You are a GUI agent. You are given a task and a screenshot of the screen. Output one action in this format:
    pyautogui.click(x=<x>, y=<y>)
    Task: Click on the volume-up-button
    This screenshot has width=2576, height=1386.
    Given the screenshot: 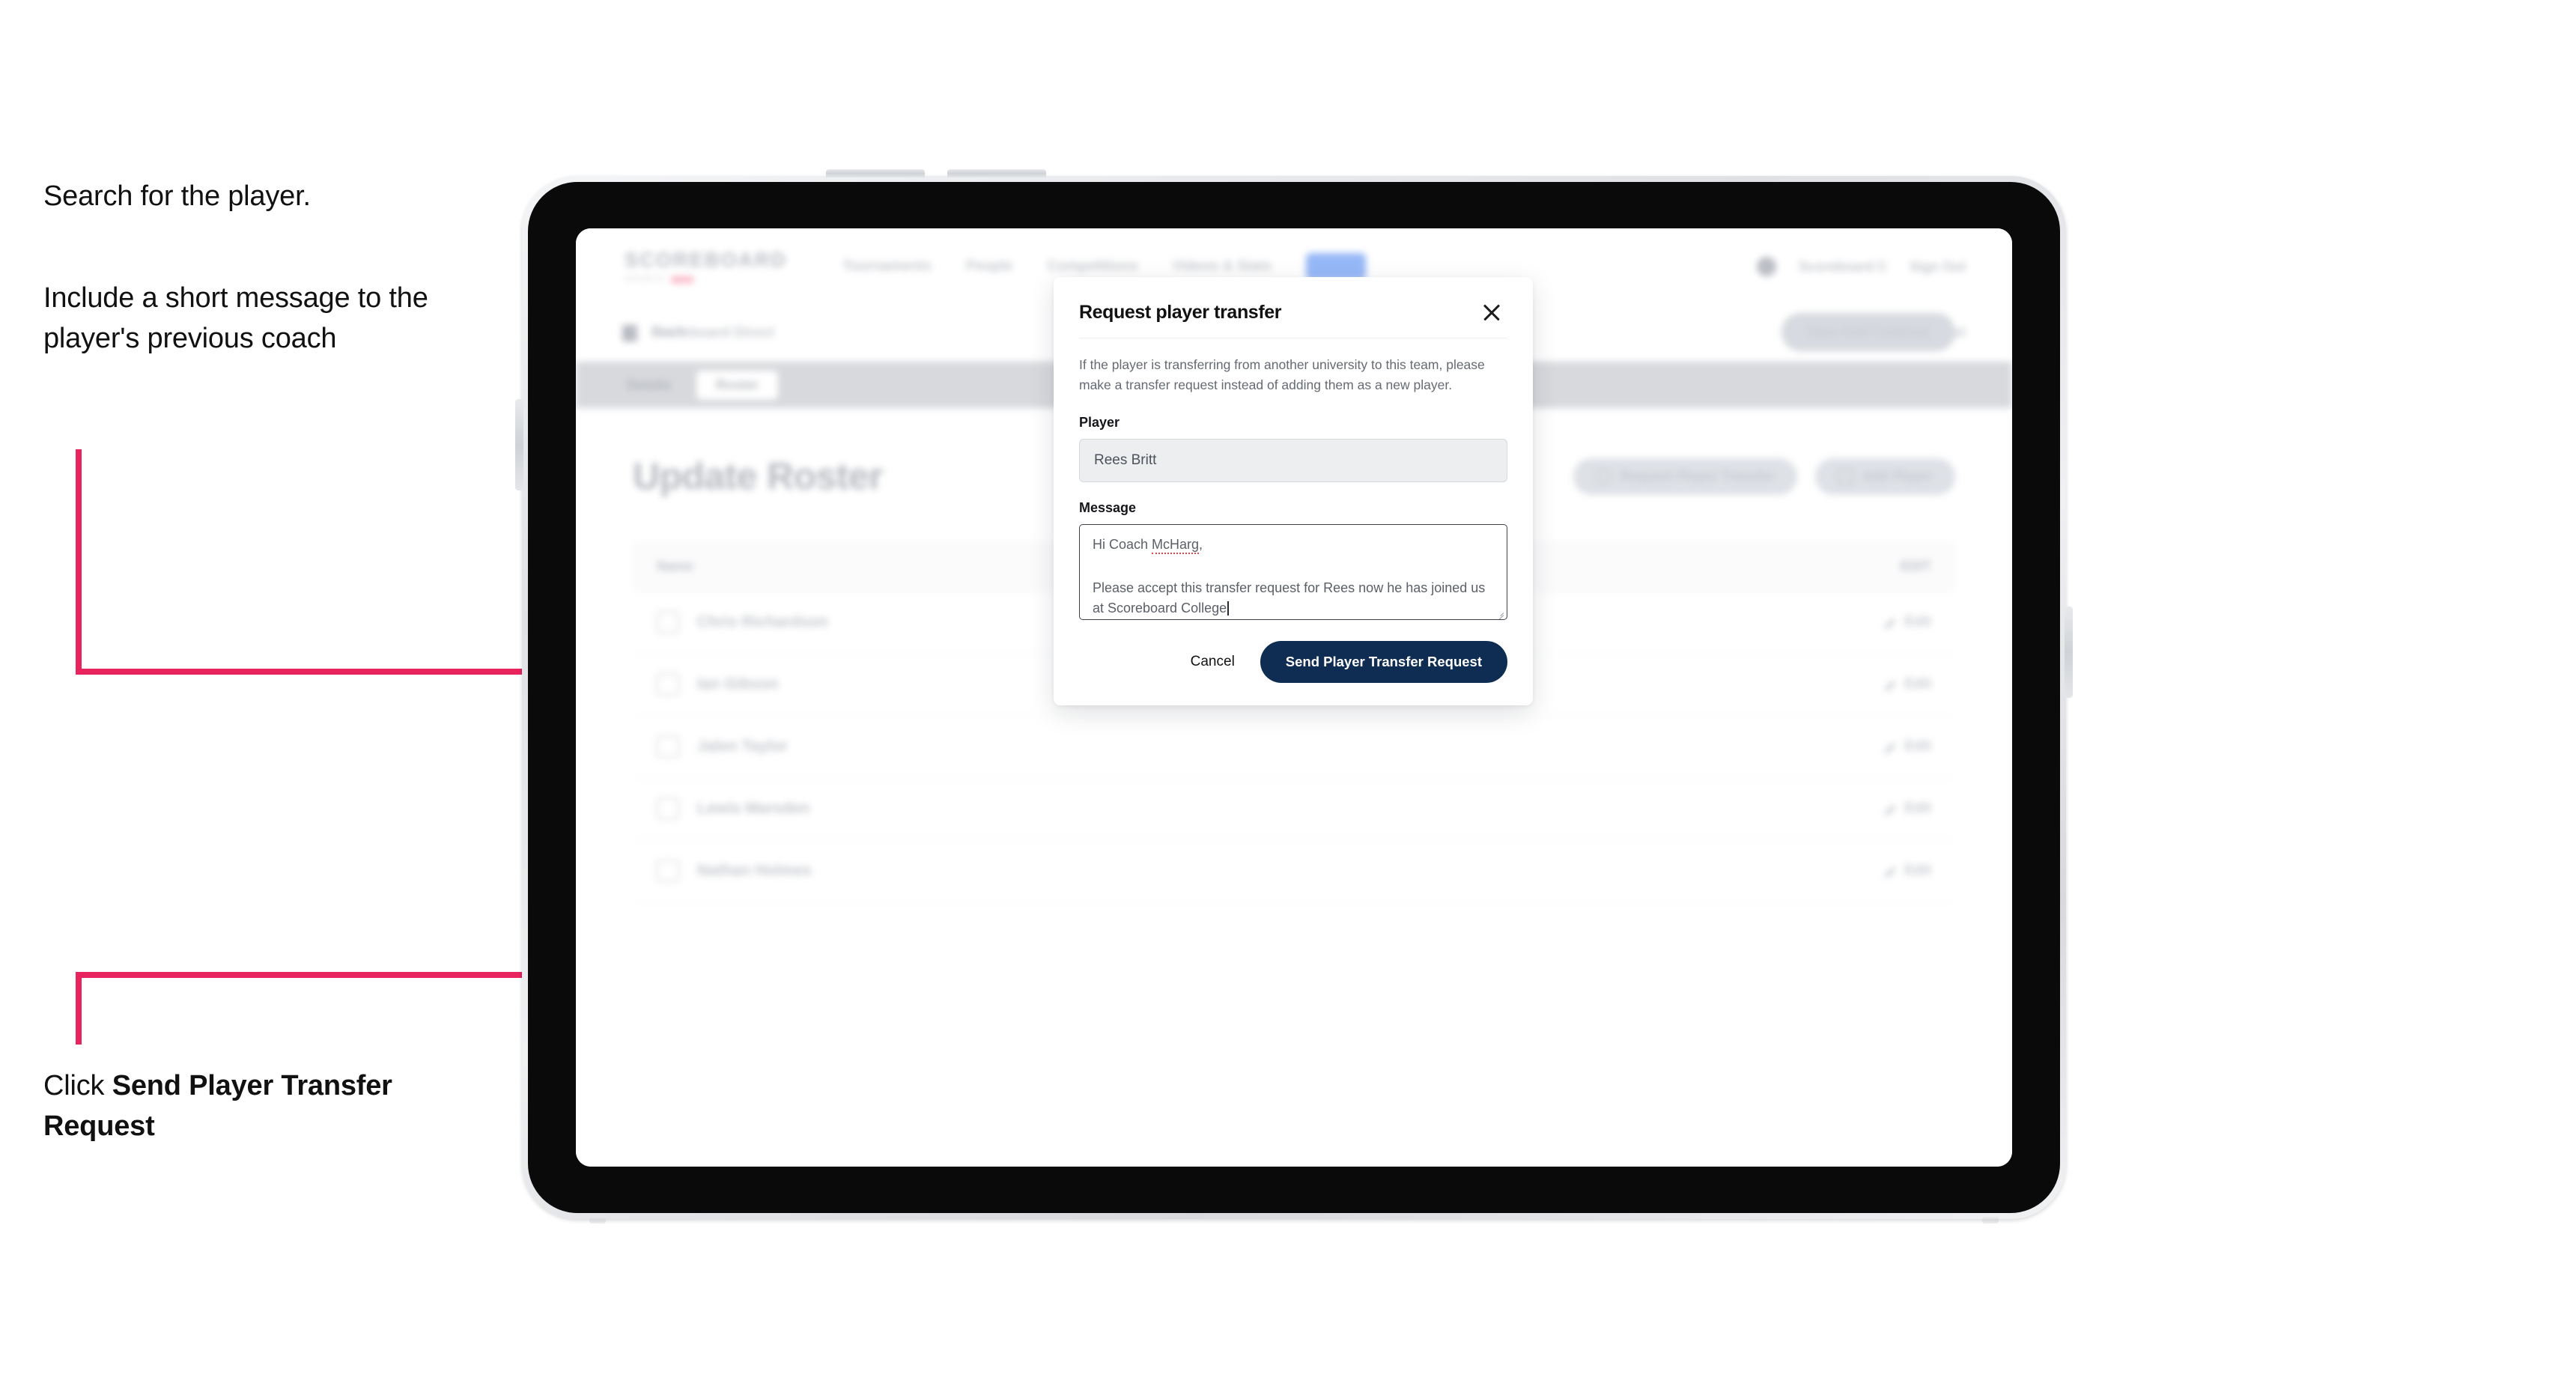 What is the action you would take?
    pyautogui.click(x=875, y=173)
    